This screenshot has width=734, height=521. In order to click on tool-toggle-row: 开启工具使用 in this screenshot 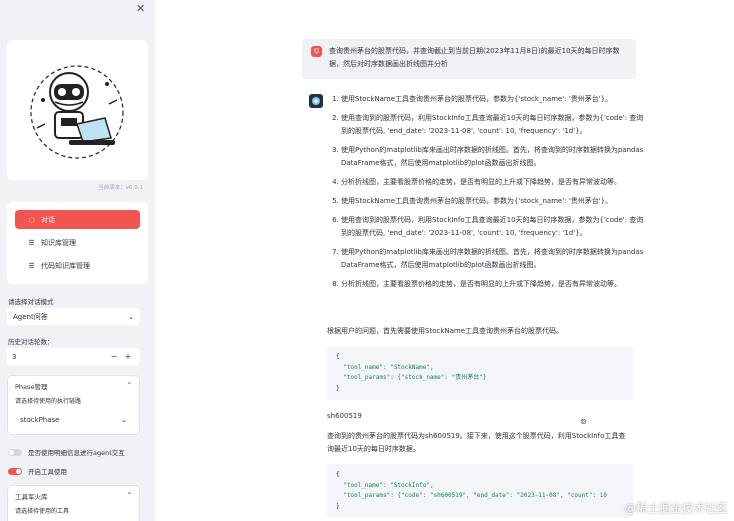, I will do `click(37, 471)`.